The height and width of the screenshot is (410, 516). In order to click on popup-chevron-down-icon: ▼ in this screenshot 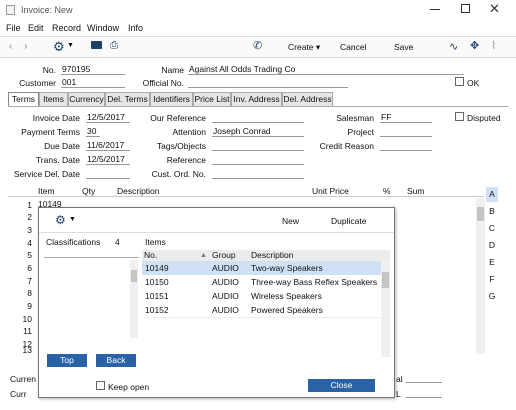, I will do `click(72, 219)`.